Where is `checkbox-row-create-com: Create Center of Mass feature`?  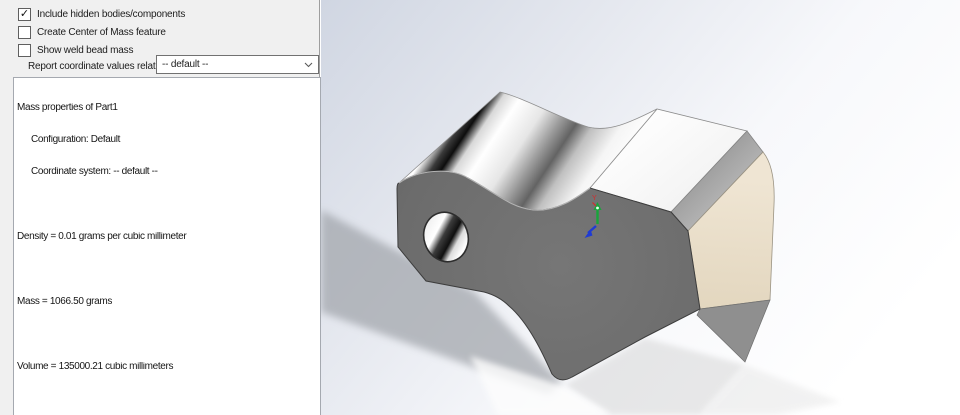 checkbox-row-create-com: Create Center of Mass feature is located at coordinates (92, 32).